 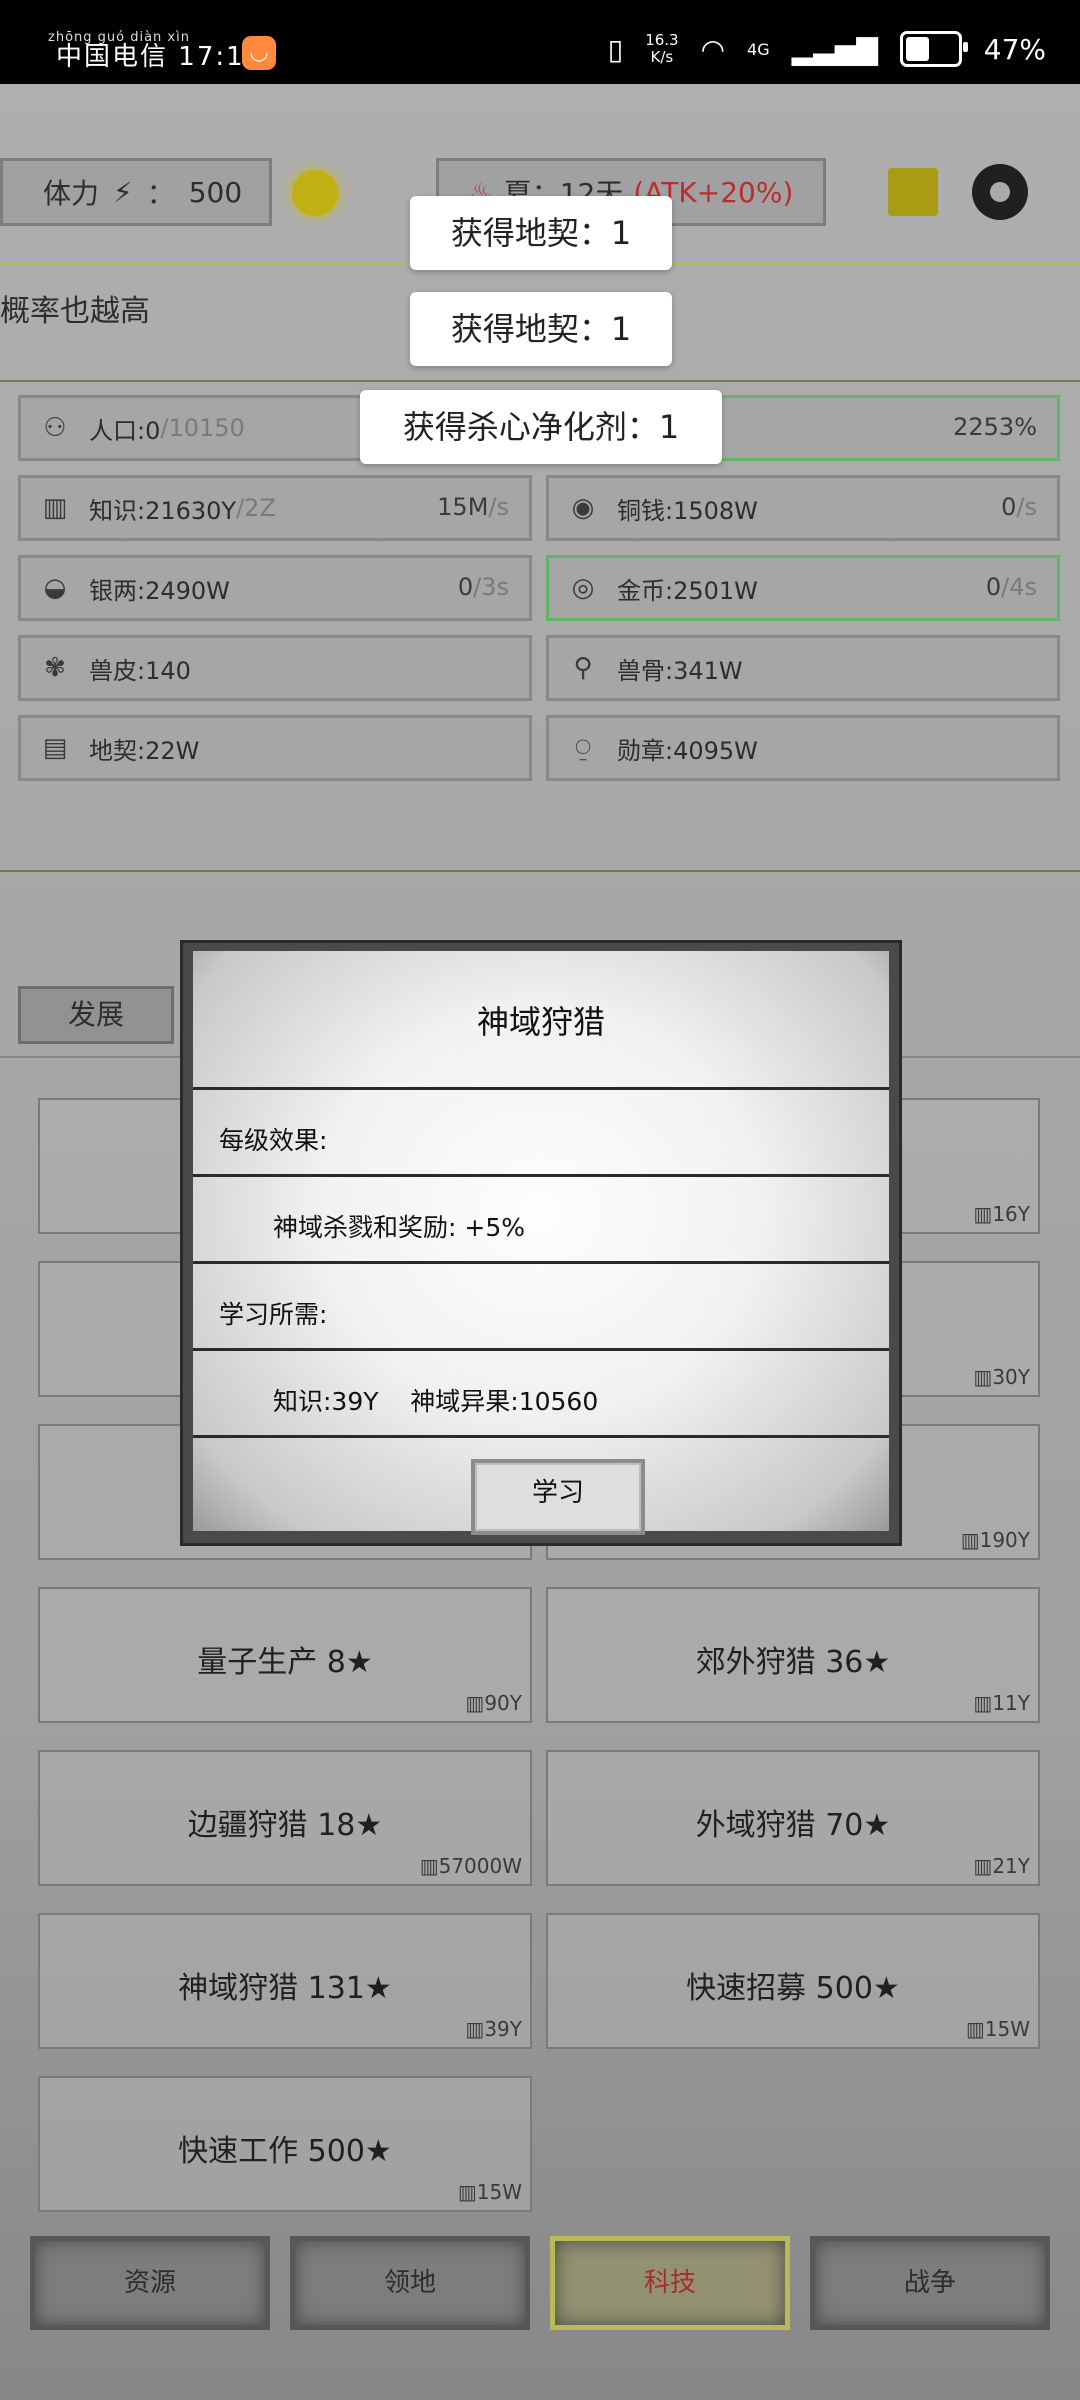 What do you see at coordinates (662, 48) in the screenshot?
I see `net-speed: 16.3 K/s` at bounding box center [662, 48].